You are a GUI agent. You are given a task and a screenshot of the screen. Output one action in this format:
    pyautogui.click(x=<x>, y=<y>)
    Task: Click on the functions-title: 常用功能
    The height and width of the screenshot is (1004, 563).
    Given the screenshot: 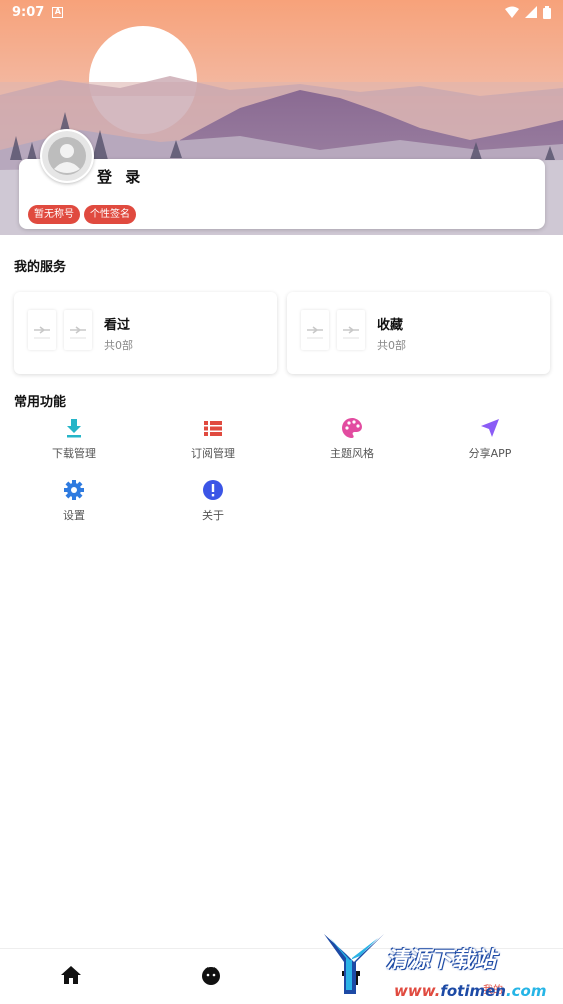 What is the action you would take?
    pyautogui.click(x=40, y=402)
    